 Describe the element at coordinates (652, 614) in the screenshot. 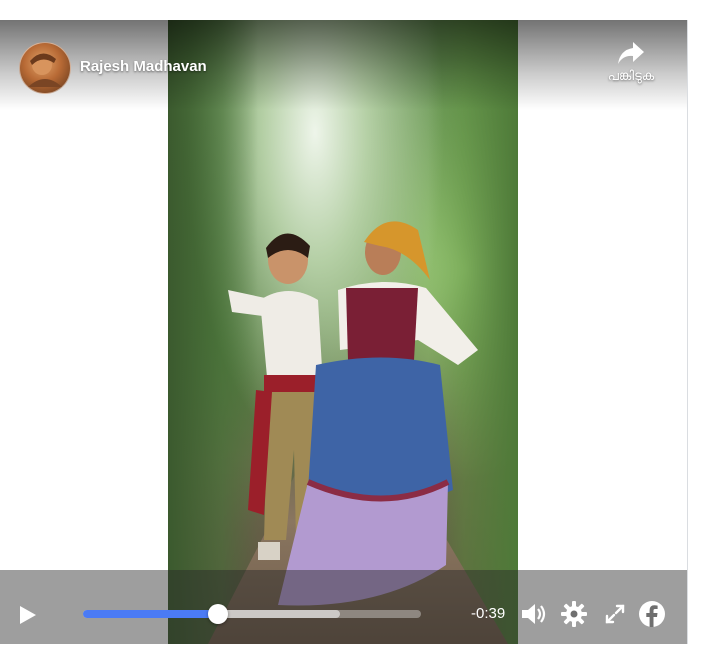

I see `facebook-icon` at that location.